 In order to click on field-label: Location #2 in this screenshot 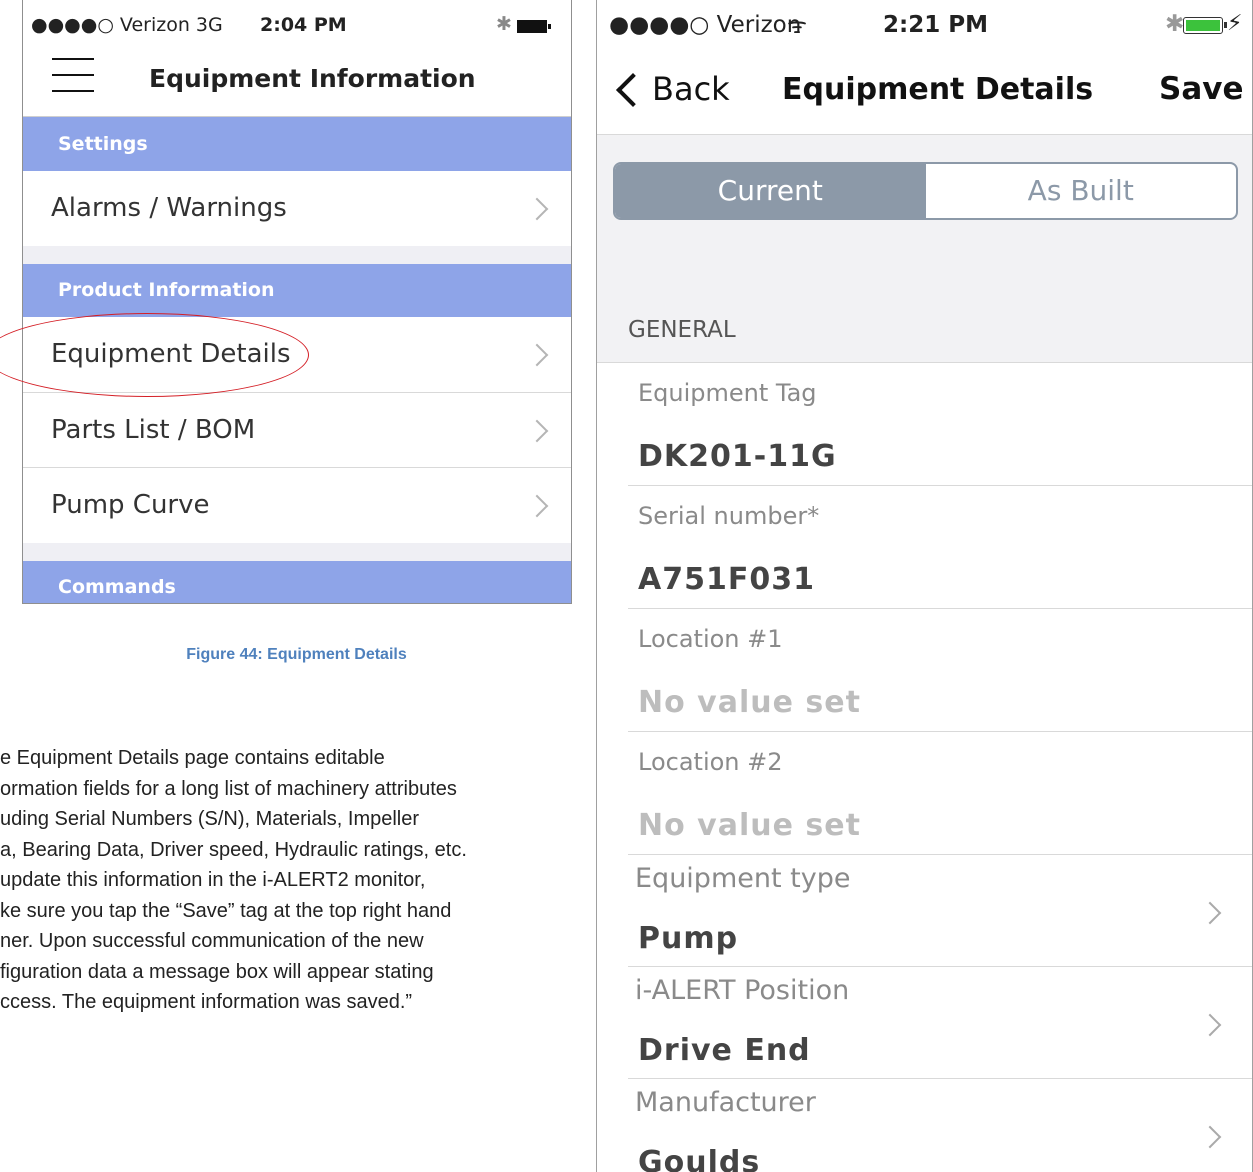, I will do `click(710, 762)`.